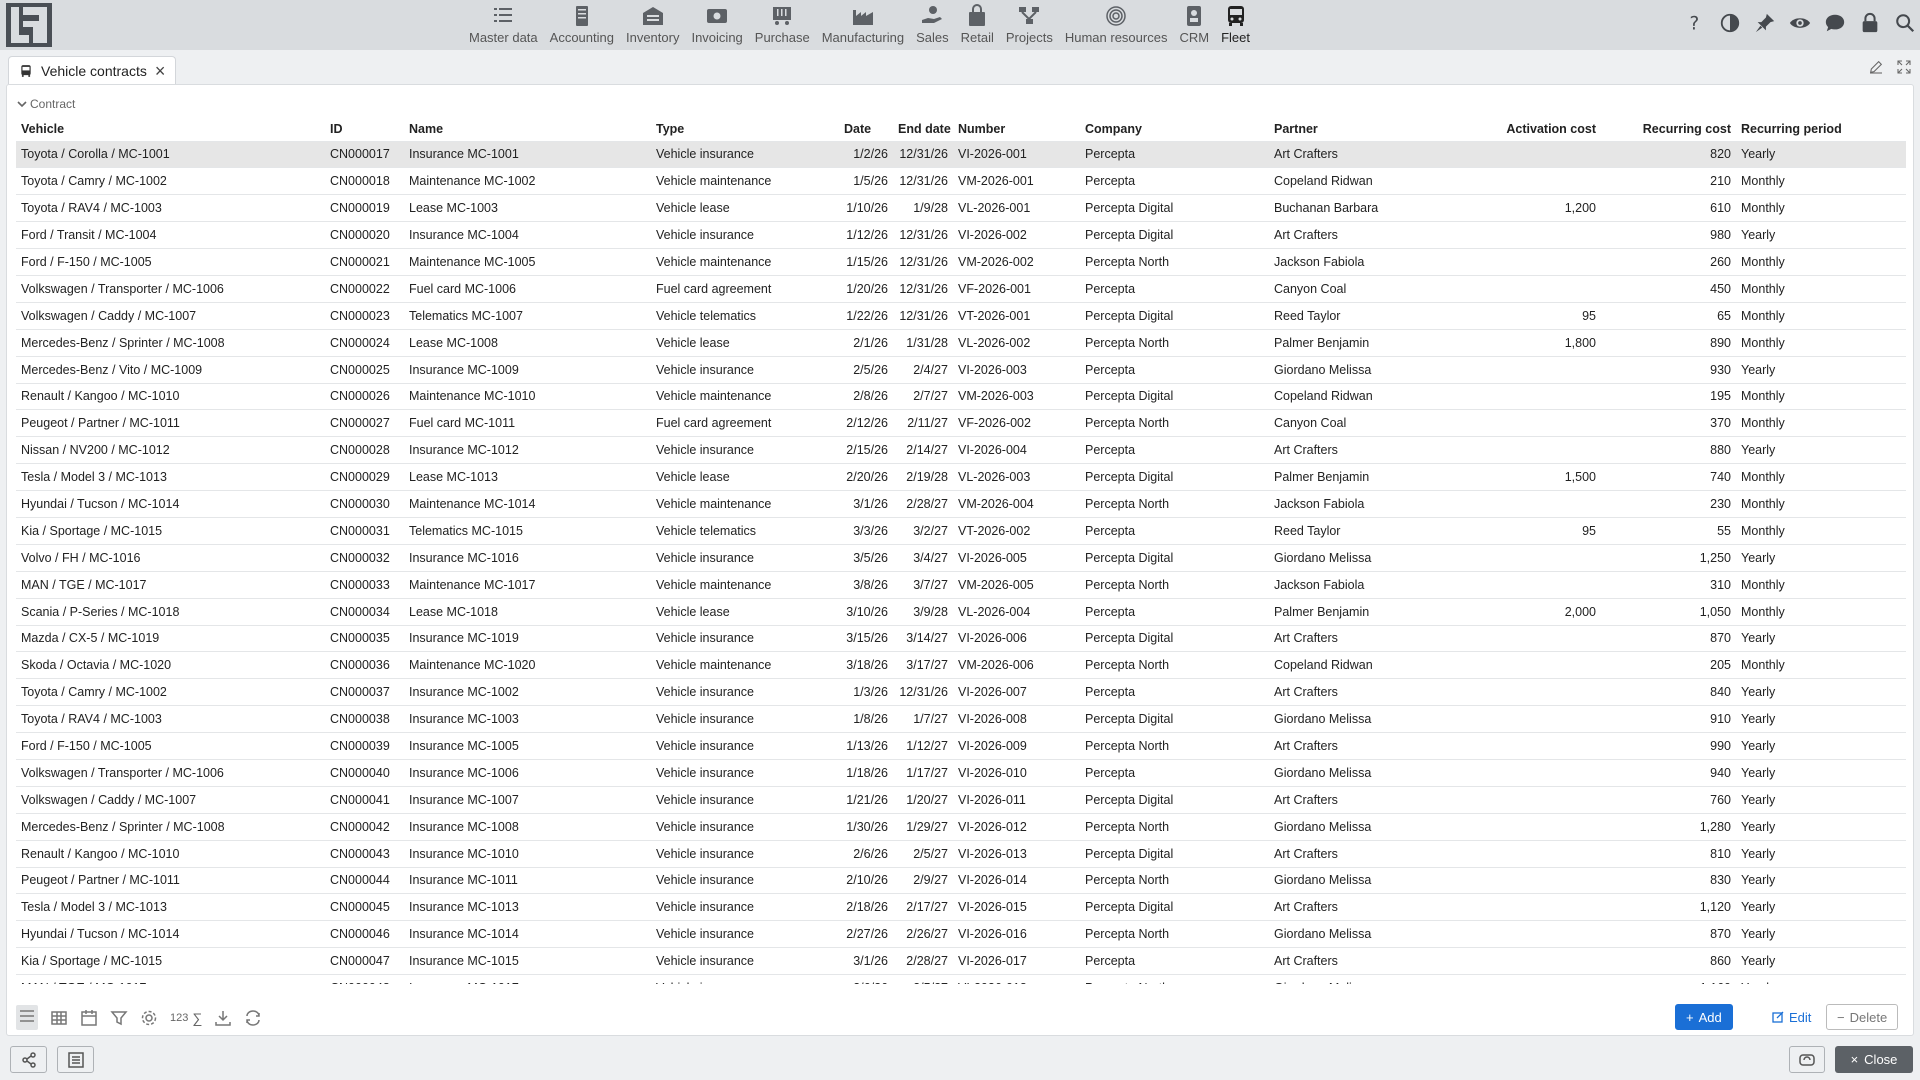 The height and width of the screenshot is (1080, 1920). I want to click on eye-icon, so click(1800, 23).